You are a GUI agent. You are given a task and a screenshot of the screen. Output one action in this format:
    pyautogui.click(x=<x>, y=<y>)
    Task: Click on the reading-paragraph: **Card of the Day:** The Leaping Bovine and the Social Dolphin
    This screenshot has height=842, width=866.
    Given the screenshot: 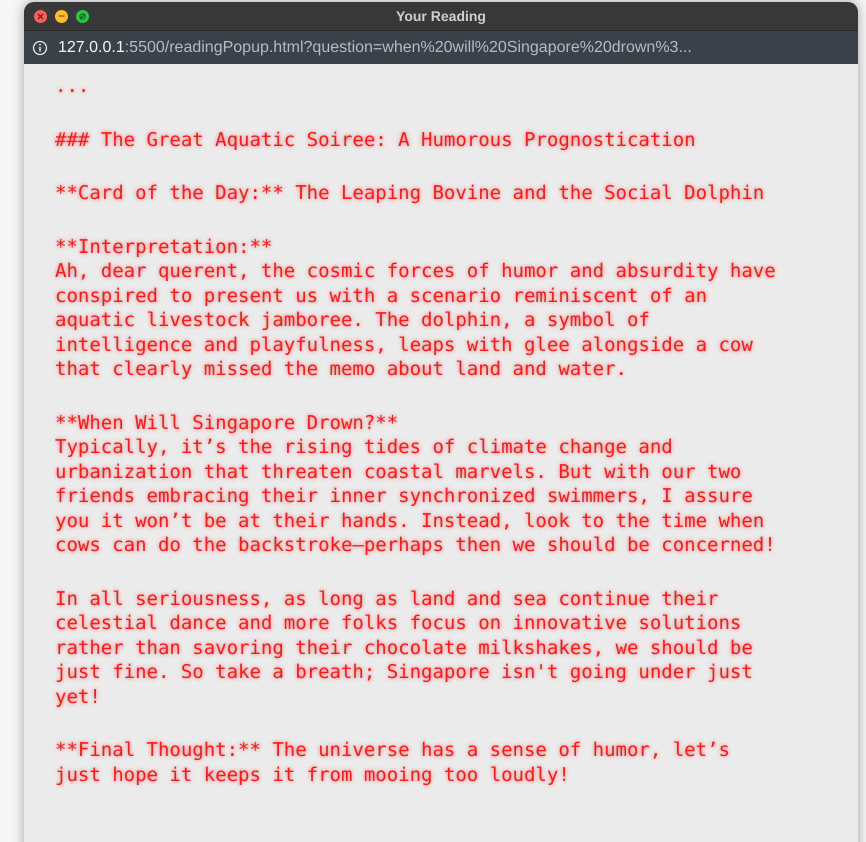 What is the action you would take?
    pyautogui.click(x=410, y=193)
    